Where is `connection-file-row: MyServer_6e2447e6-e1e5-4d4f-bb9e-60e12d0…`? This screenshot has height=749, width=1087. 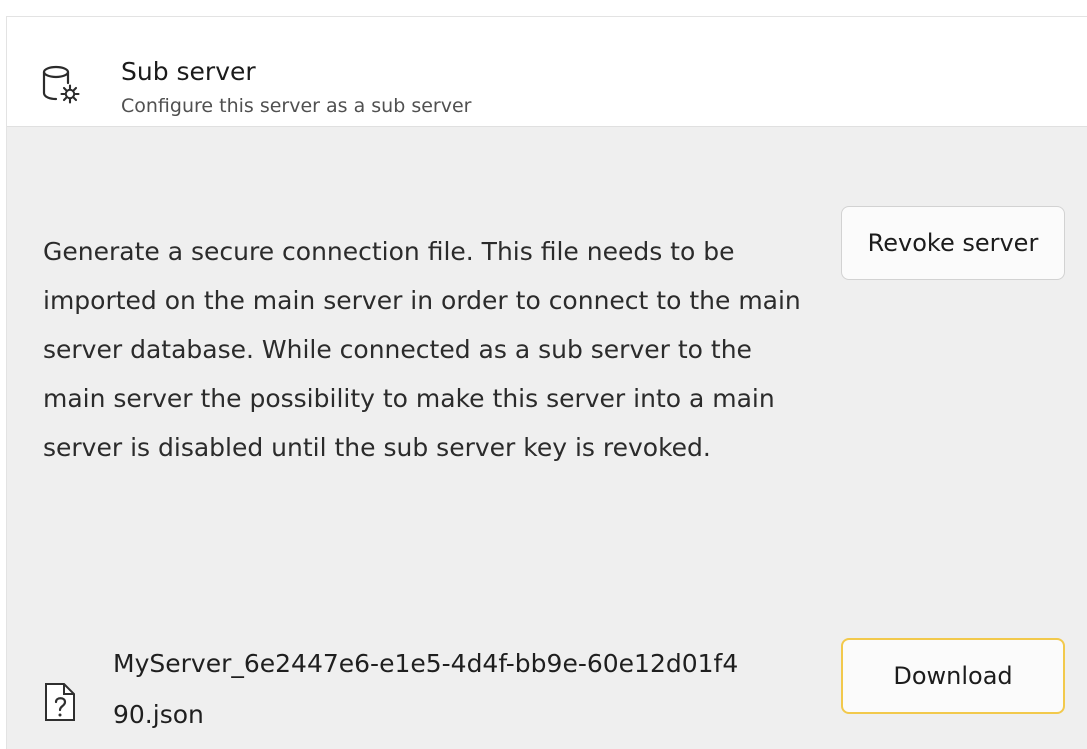
connection-file-row: MyServer_6e2447e6-e1e5-4d4f-bb9e-60e12d0… is located at coordinates (407, 681).